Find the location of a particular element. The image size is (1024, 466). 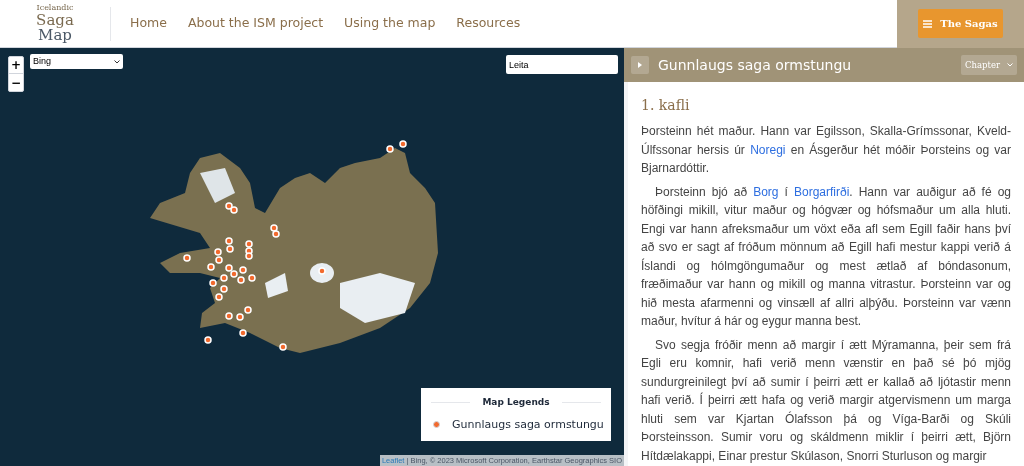

place-link: Borg is located at coordinates (766, 191).